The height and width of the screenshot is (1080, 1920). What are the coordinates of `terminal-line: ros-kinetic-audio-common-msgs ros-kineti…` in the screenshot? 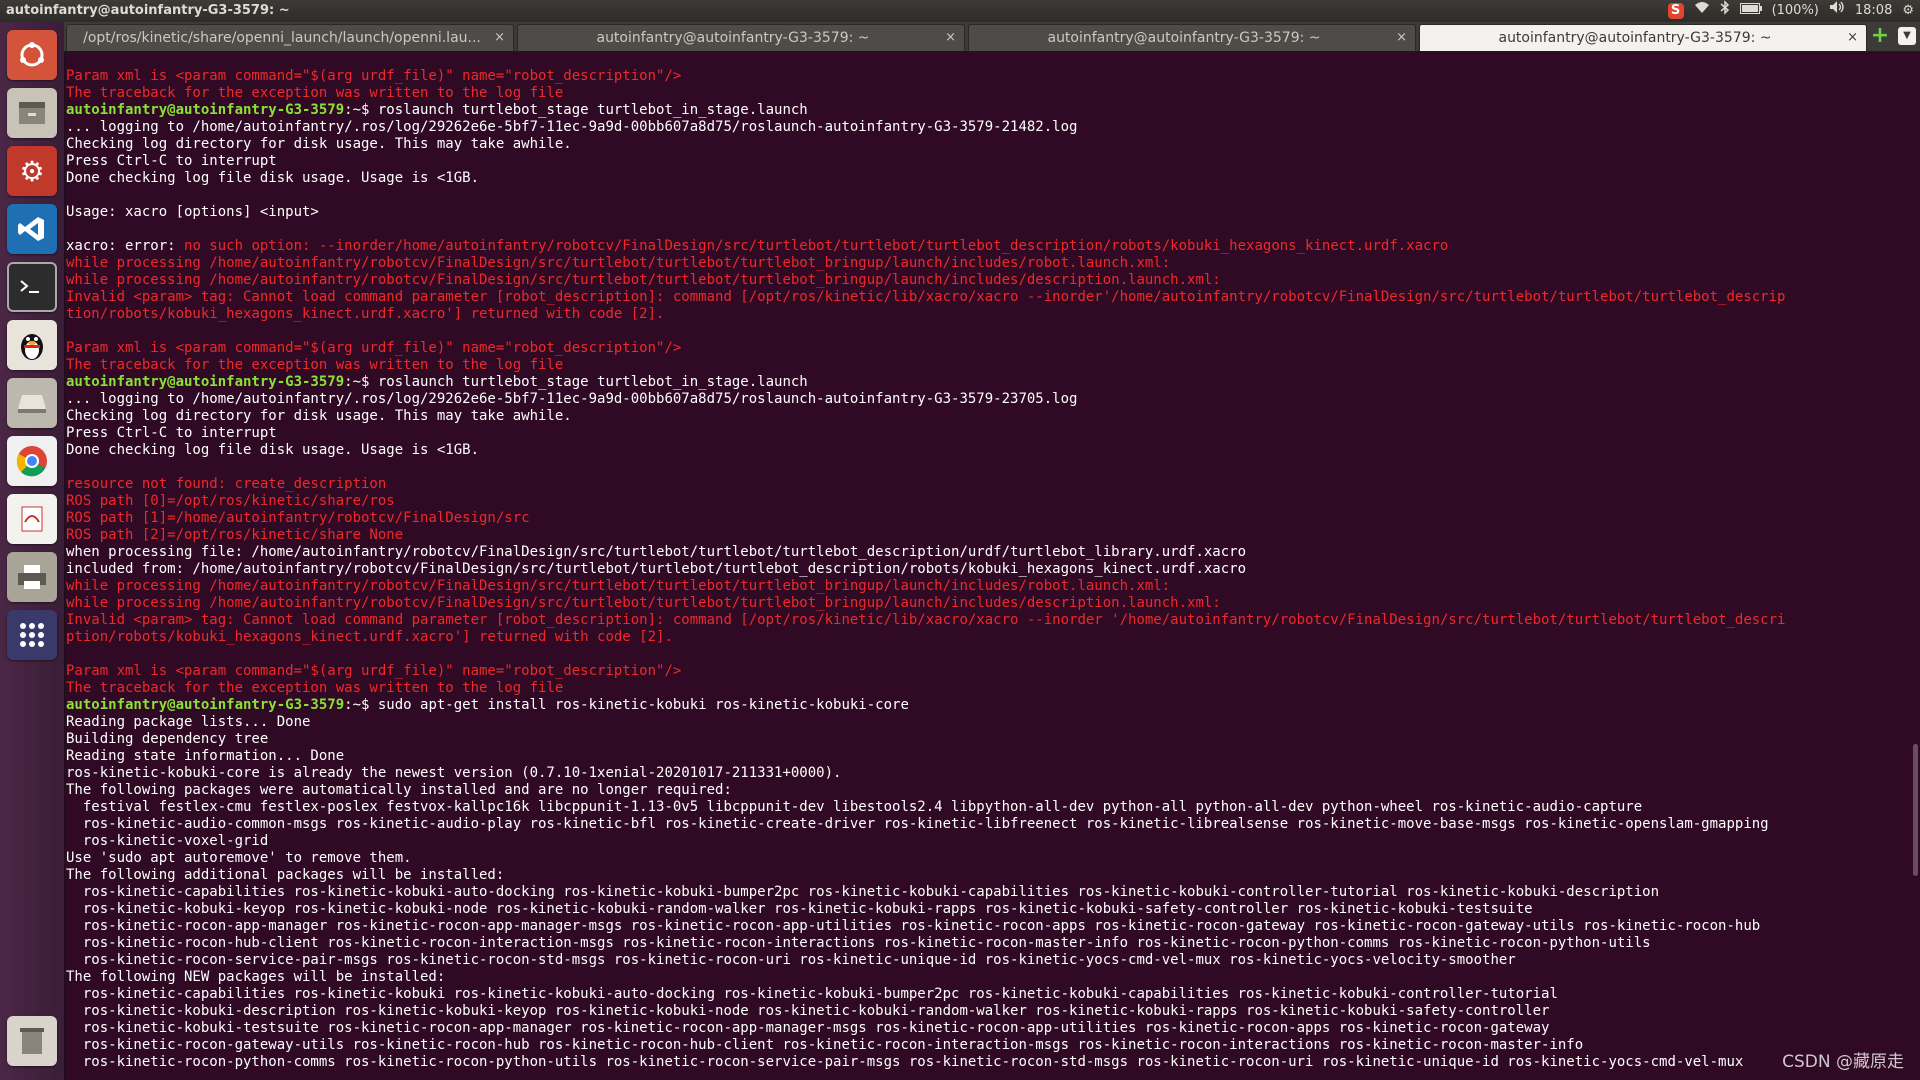 It's located at (985, 824).